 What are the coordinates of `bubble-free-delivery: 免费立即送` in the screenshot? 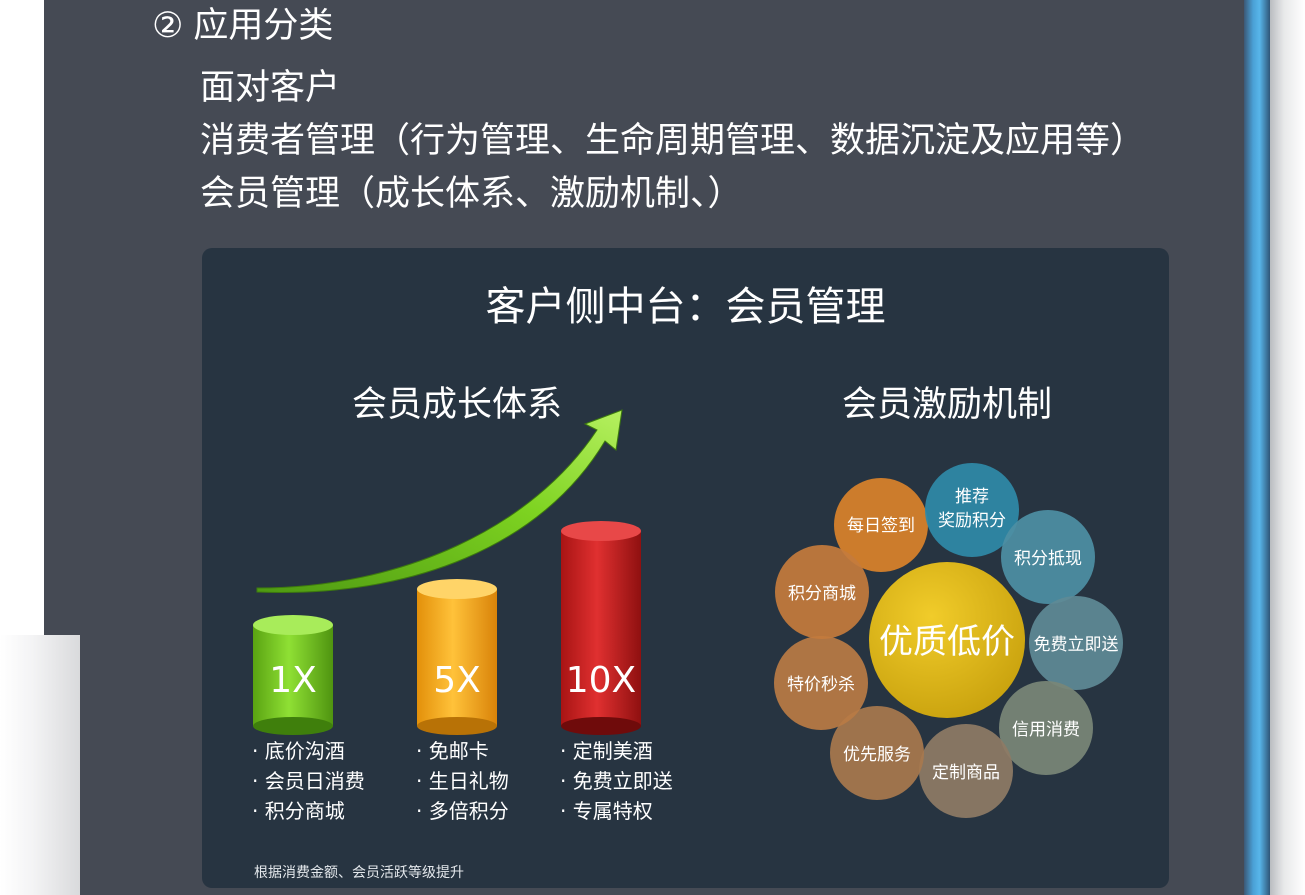 It's located at (1076, 643).